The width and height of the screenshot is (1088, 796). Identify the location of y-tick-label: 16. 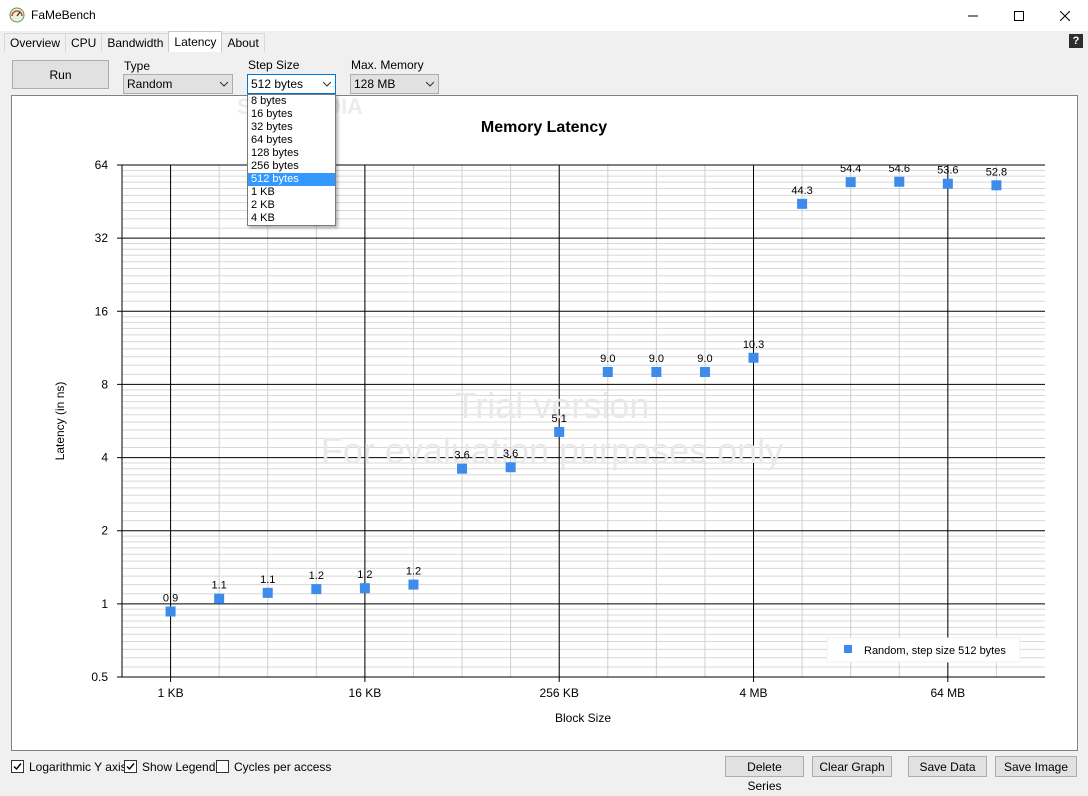
(102, 311).